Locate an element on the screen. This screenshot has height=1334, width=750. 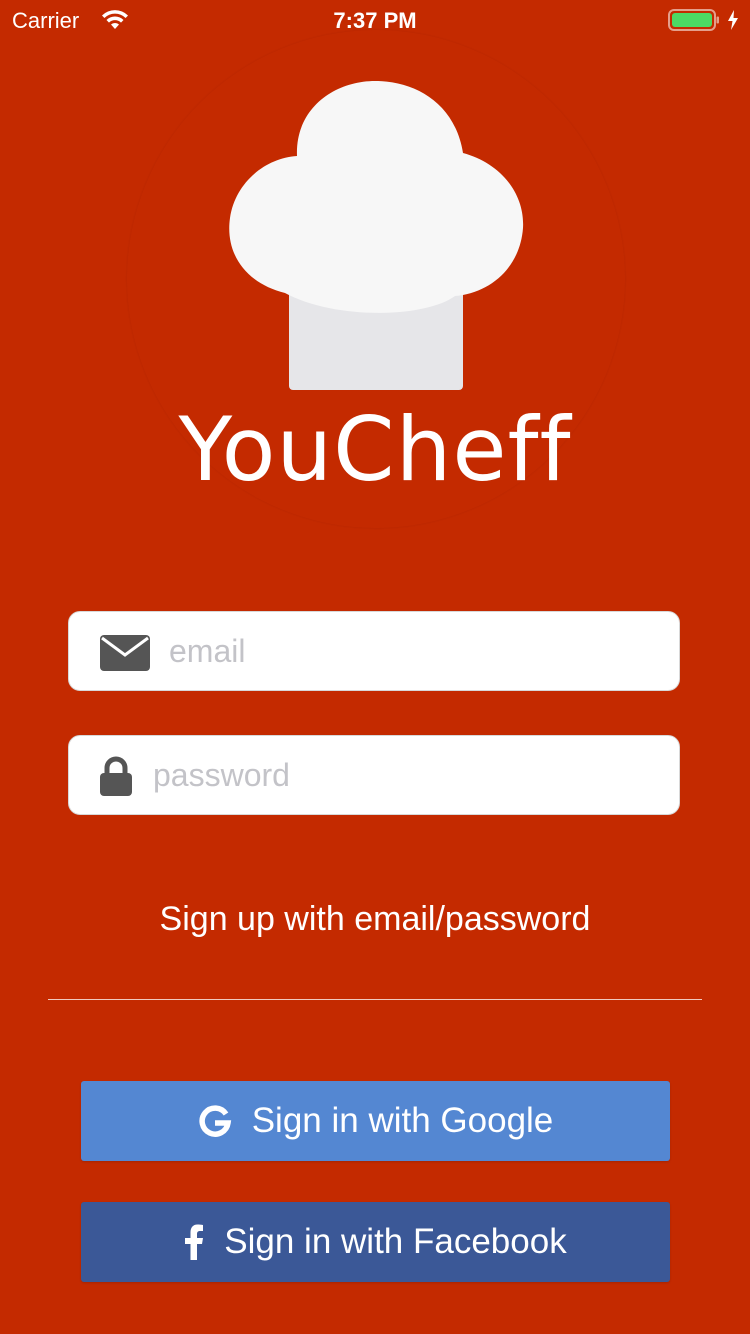
chef-hat-icon is located at coordinates (376, 235).